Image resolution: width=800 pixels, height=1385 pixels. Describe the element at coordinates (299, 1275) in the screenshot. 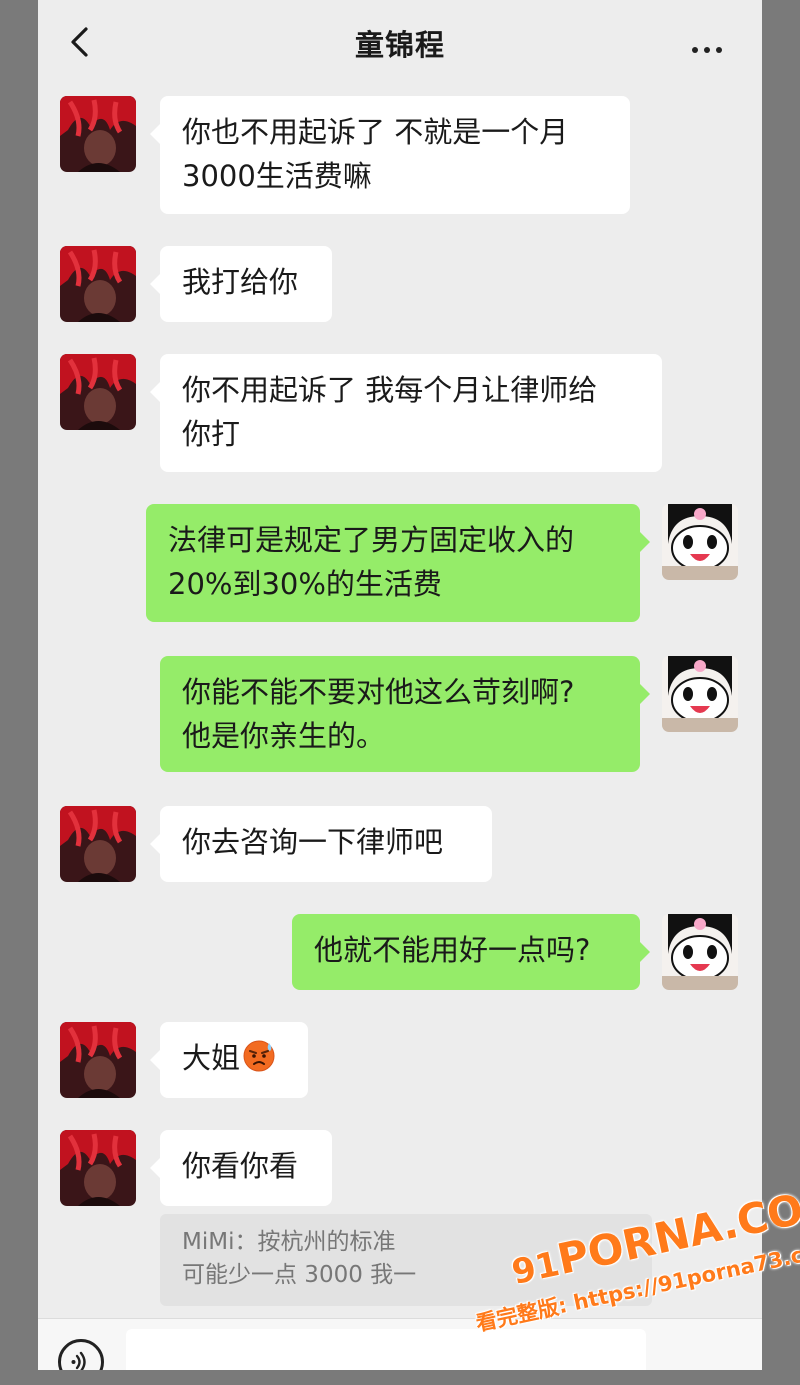

I see `quote-line: 可能少一点 3000 我一` at that location.